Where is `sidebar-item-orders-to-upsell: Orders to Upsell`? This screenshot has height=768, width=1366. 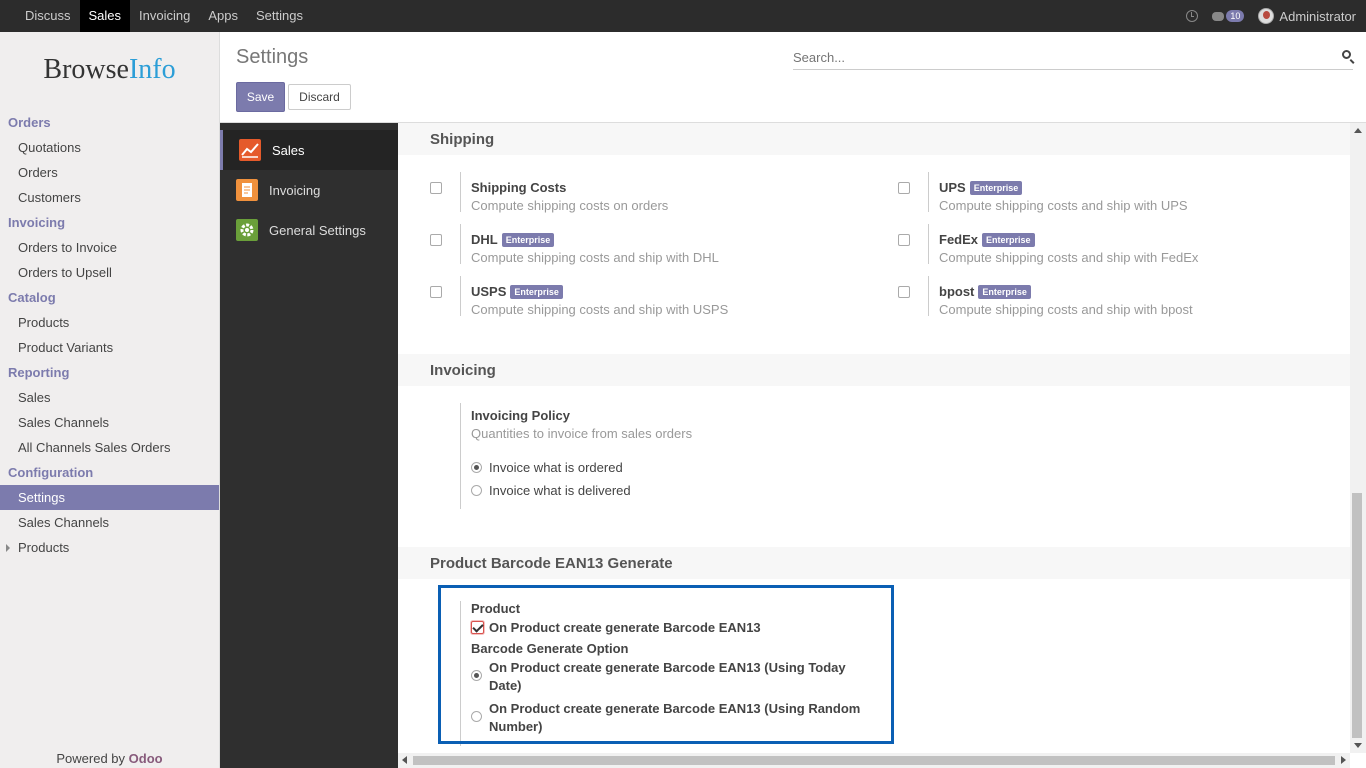
sidebar-item-orders-to-upsell: Orders to Upsell is located at coordinates (109, 272).